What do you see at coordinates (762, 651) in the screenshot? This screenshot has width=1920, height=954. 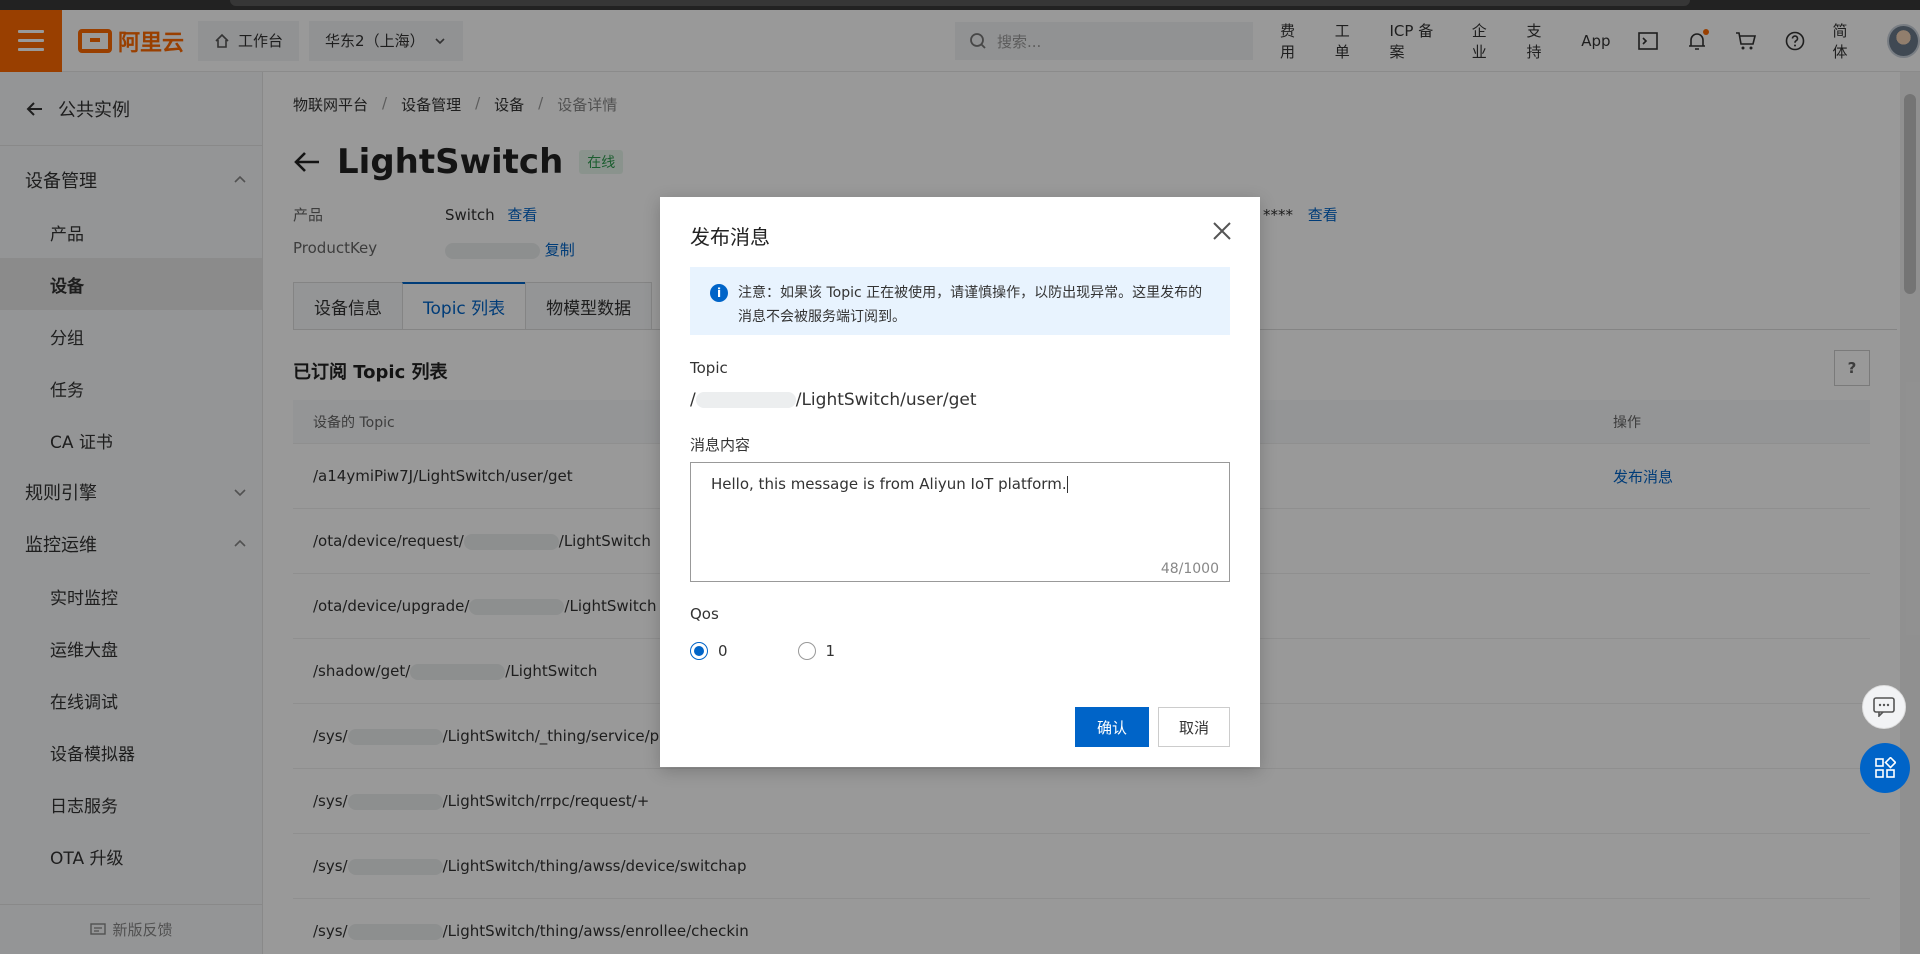 I see `qos-radio-group: 0 1` at bounding box center [762, 651].